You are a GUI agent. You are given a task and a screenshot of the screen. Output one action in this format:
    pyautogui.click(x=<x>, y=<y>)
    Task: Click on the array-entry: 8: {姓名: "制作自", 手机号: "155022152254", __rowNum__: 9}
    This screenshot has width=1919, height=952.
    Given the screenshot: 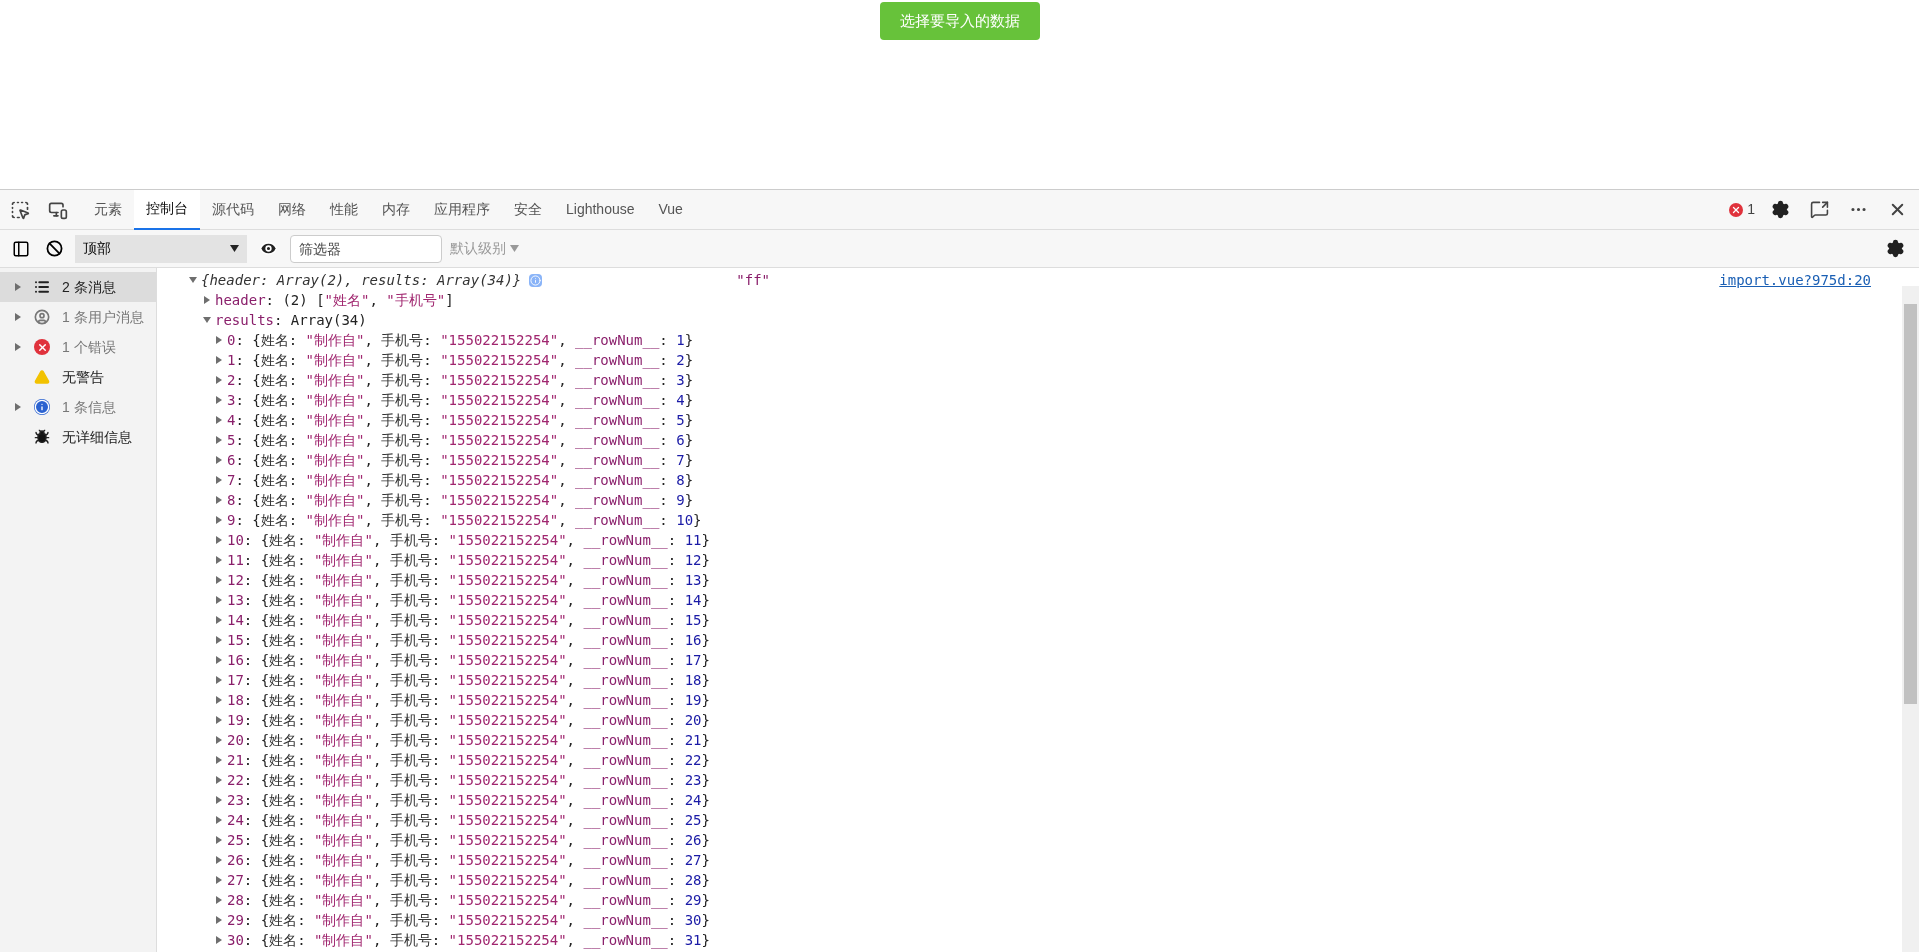 What is the action you would take?
    pyautogui.click(x=460, y=500)
    